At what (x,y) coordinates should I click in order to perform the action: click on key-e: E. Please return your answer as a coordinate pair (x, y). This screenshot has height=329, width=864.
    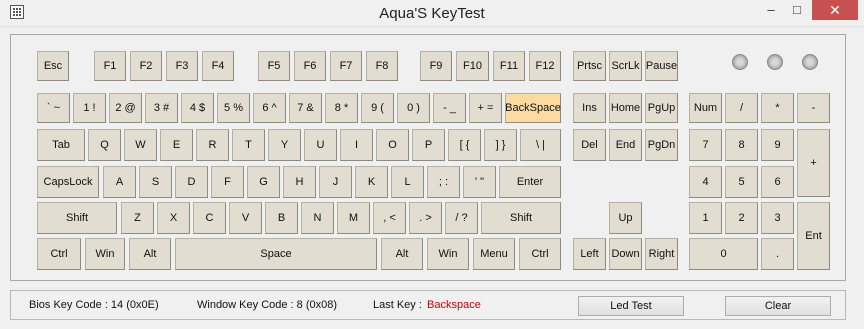
    Looking at the image, I should click on (176, 145).